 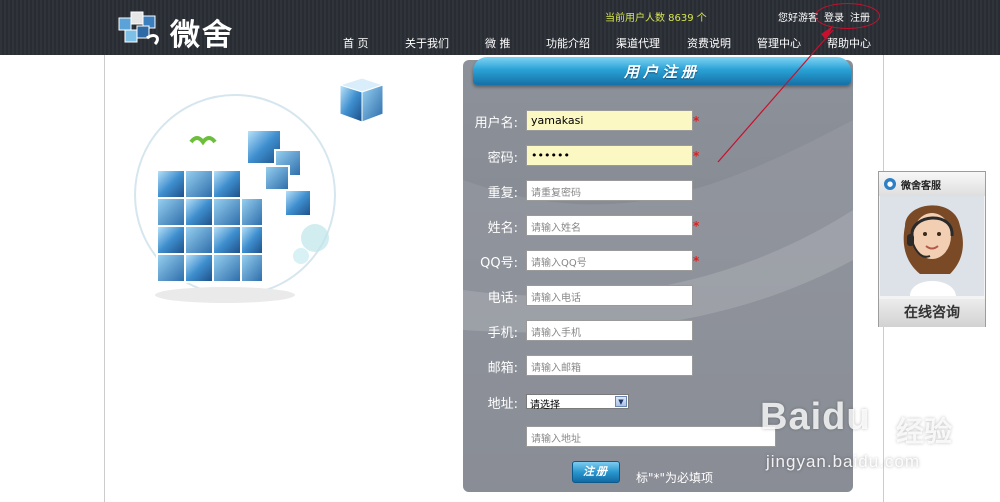 I want to click on watermark-brand: Baidu, so click(x=815, y=417).